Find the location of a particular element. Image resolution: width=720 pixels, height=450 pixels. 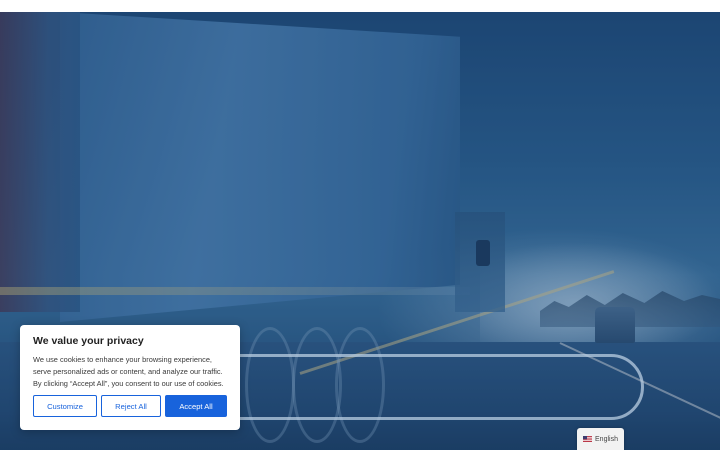

accept-all-button: Accept All is located at coordinates (196, 406).